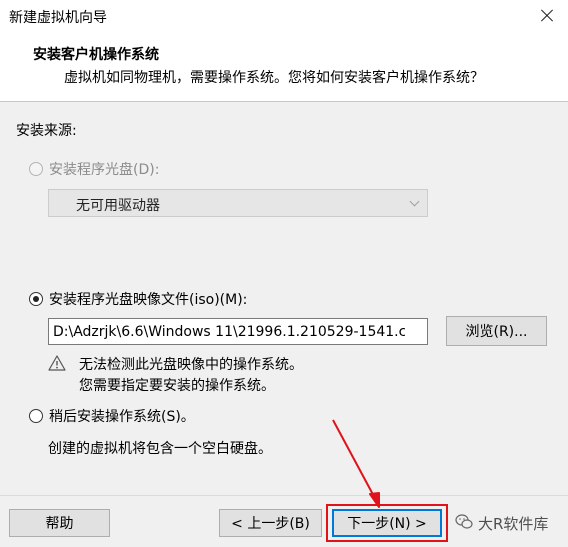  Describe the element at coordinates (36, 169) in the screenshot. I see `disc-radio` at that location.